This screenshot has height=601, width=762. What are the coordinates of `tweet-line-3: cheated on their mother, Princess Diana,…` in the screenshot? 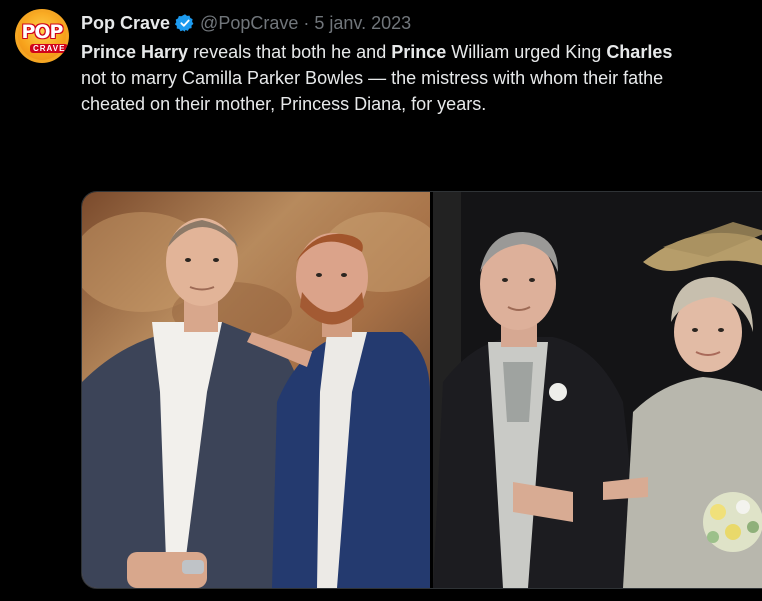 It's located at (284, 104).